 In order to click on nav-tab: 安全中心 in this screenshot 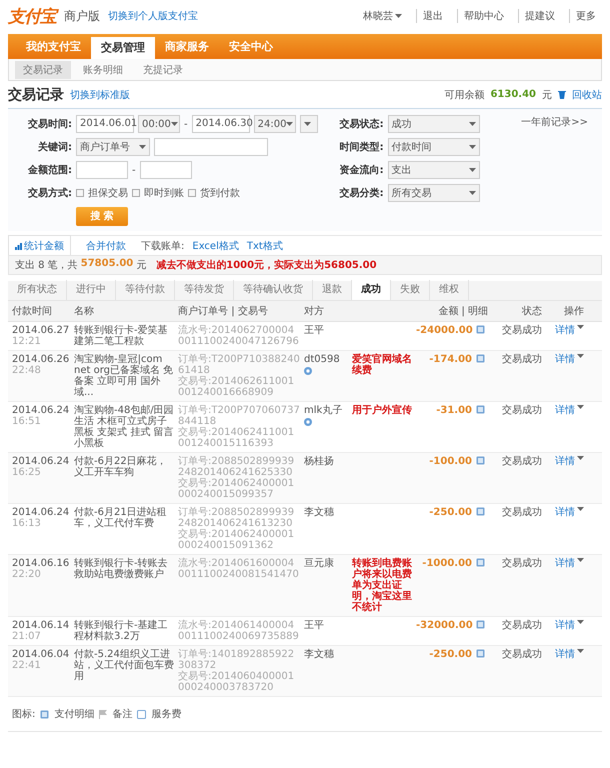, I will do `click(251, 46)`.